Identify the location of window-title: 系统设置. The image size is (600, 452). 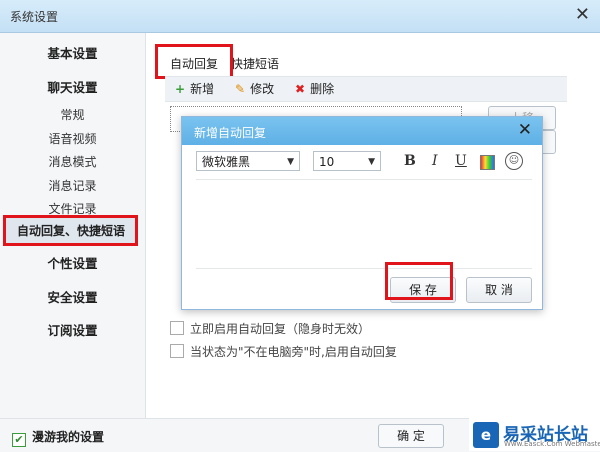
(34, 17).